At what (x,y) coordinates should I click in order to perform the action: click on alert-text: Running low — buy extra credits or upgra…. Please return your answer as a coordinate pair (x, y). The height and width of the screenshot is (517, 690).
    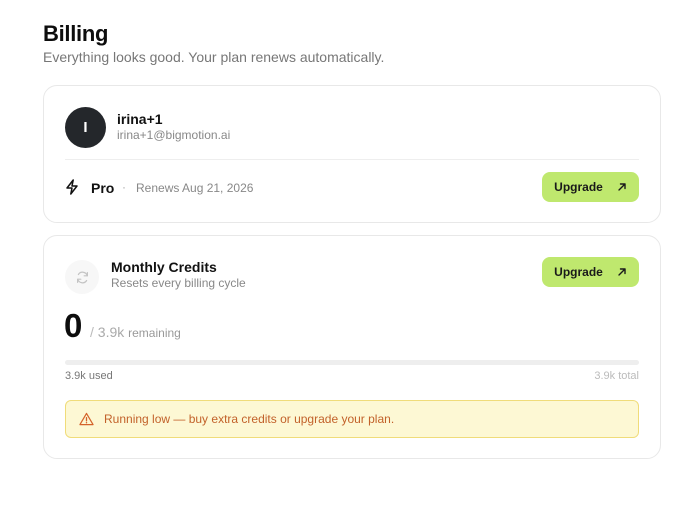
    Looking at the image, I should click on (249, 419).